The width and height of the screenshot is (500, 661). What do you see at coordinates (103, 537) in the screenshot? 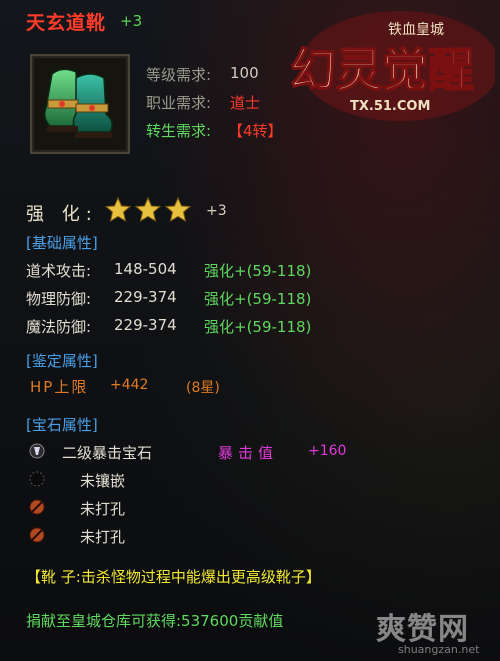
I see `gem-slot-4-name: 未打孔` at bounding box center [103, 537].